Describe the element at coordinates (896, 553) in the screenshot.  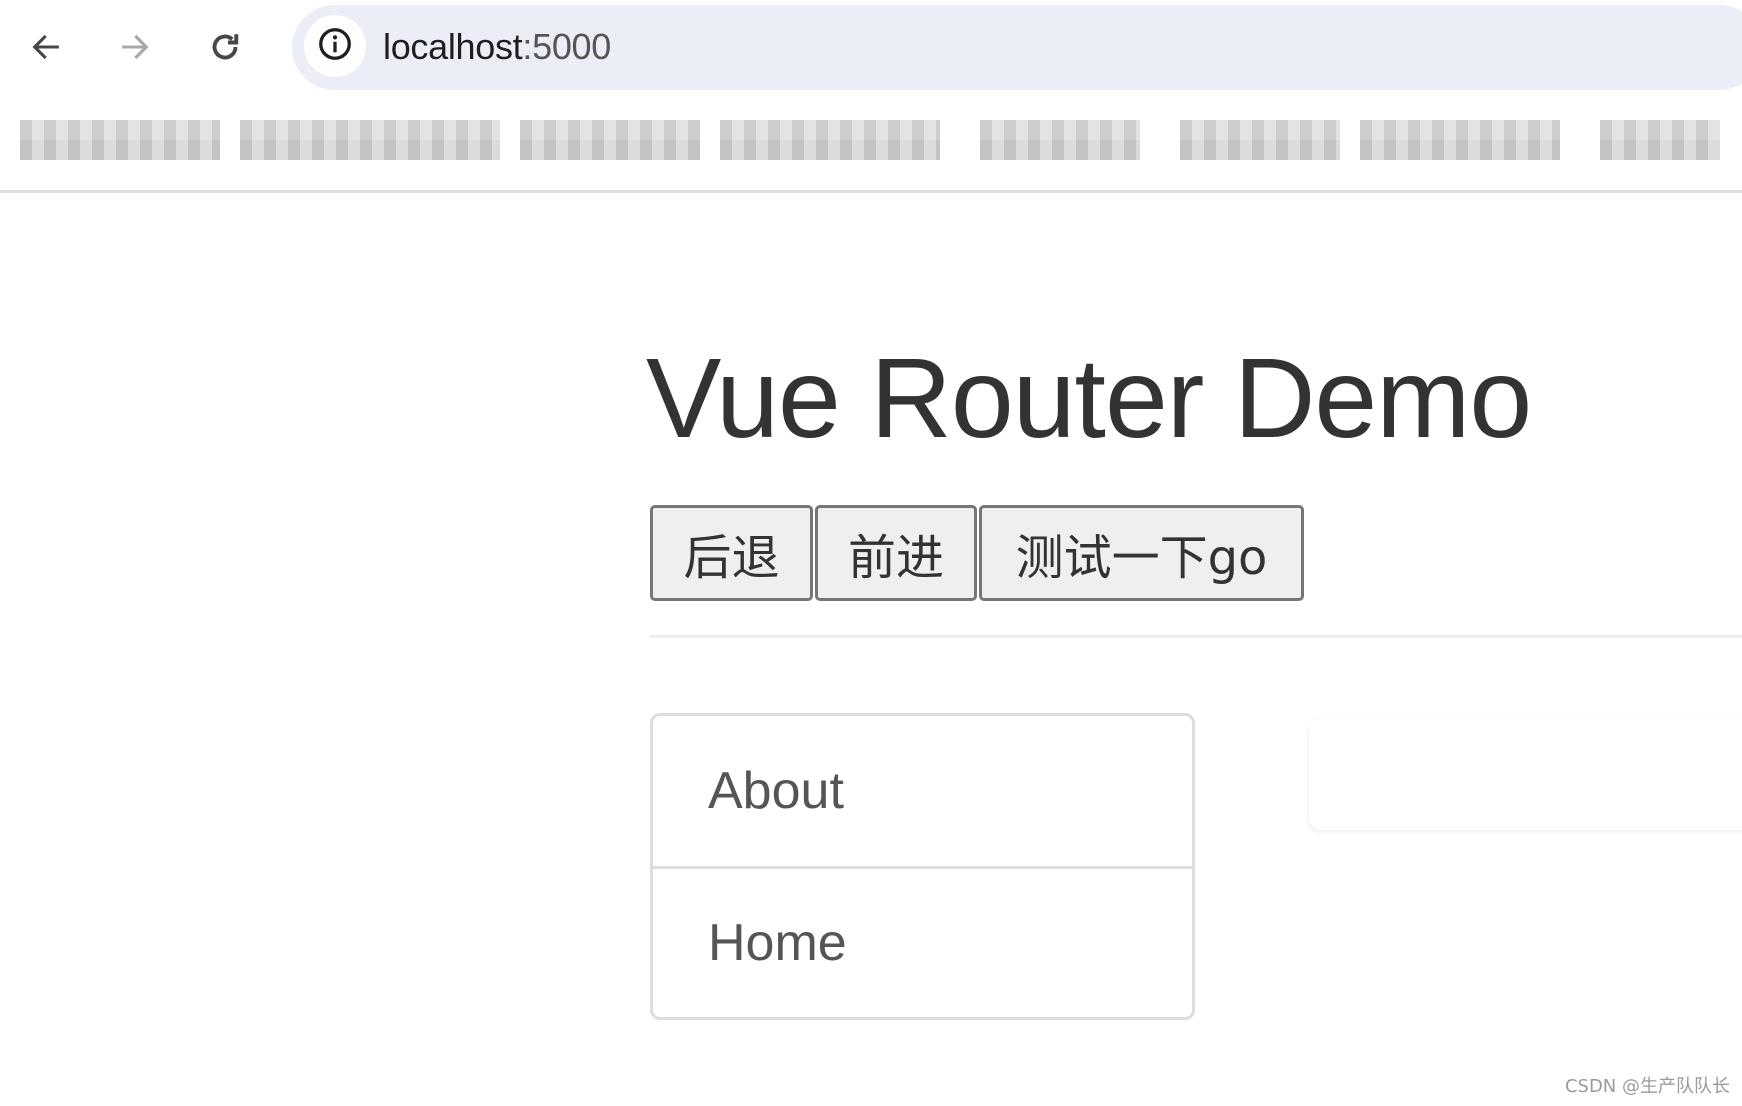
I see `forward-history-button: 前进` at that location.